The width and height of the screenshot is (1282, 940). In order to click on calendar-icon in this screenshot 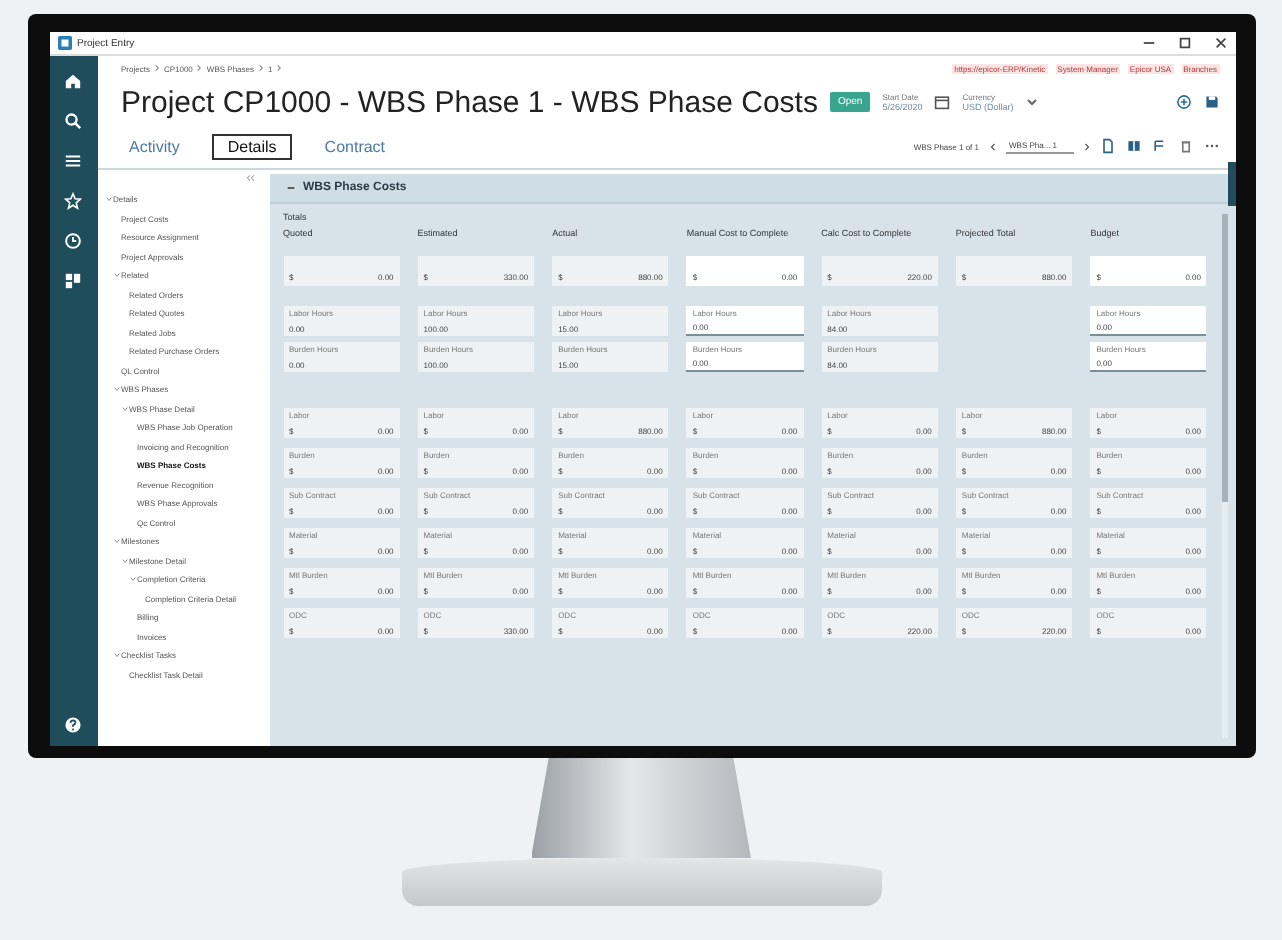, I will do `click(942, 102)`.